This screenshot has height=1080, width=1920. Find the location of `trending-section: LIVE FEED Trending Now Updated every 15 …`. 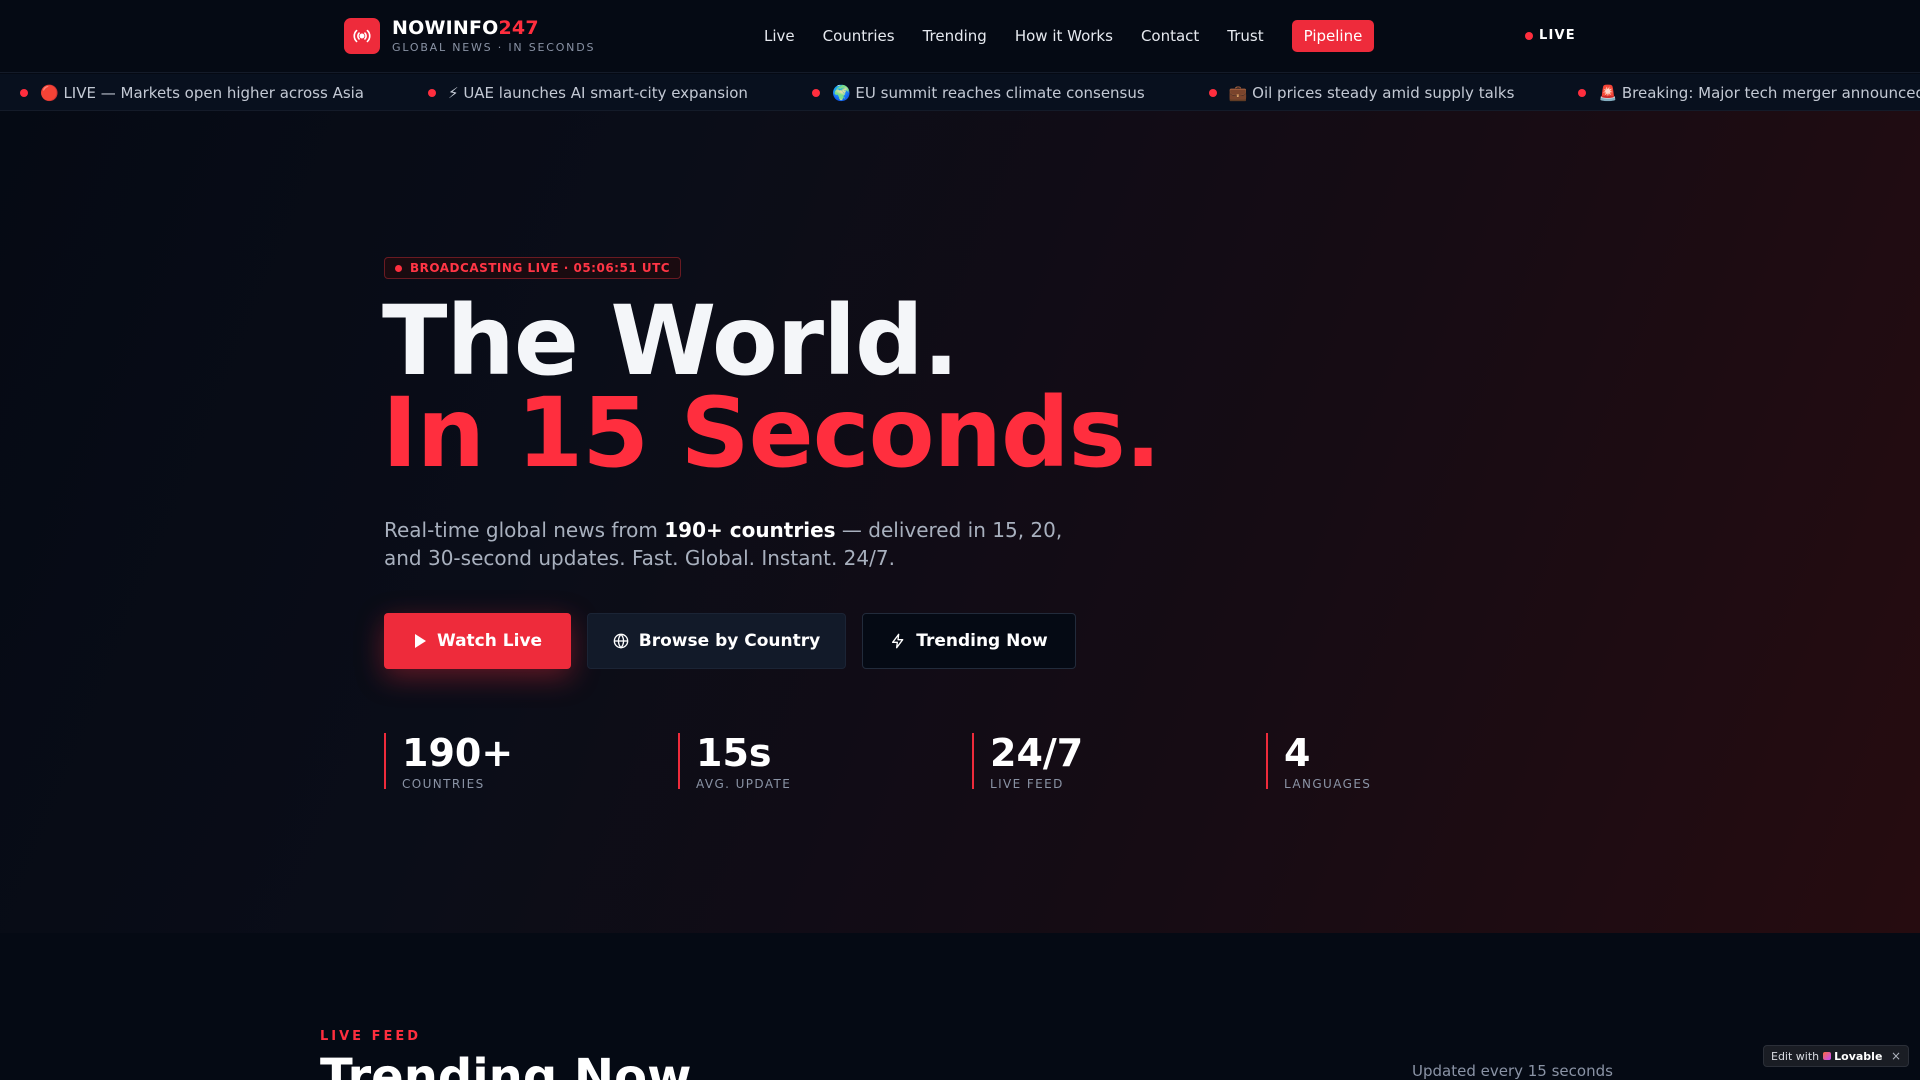

trending-section: LIVE FEED Trending Now Updated every 15 … is located at coordinates (960, 1006).